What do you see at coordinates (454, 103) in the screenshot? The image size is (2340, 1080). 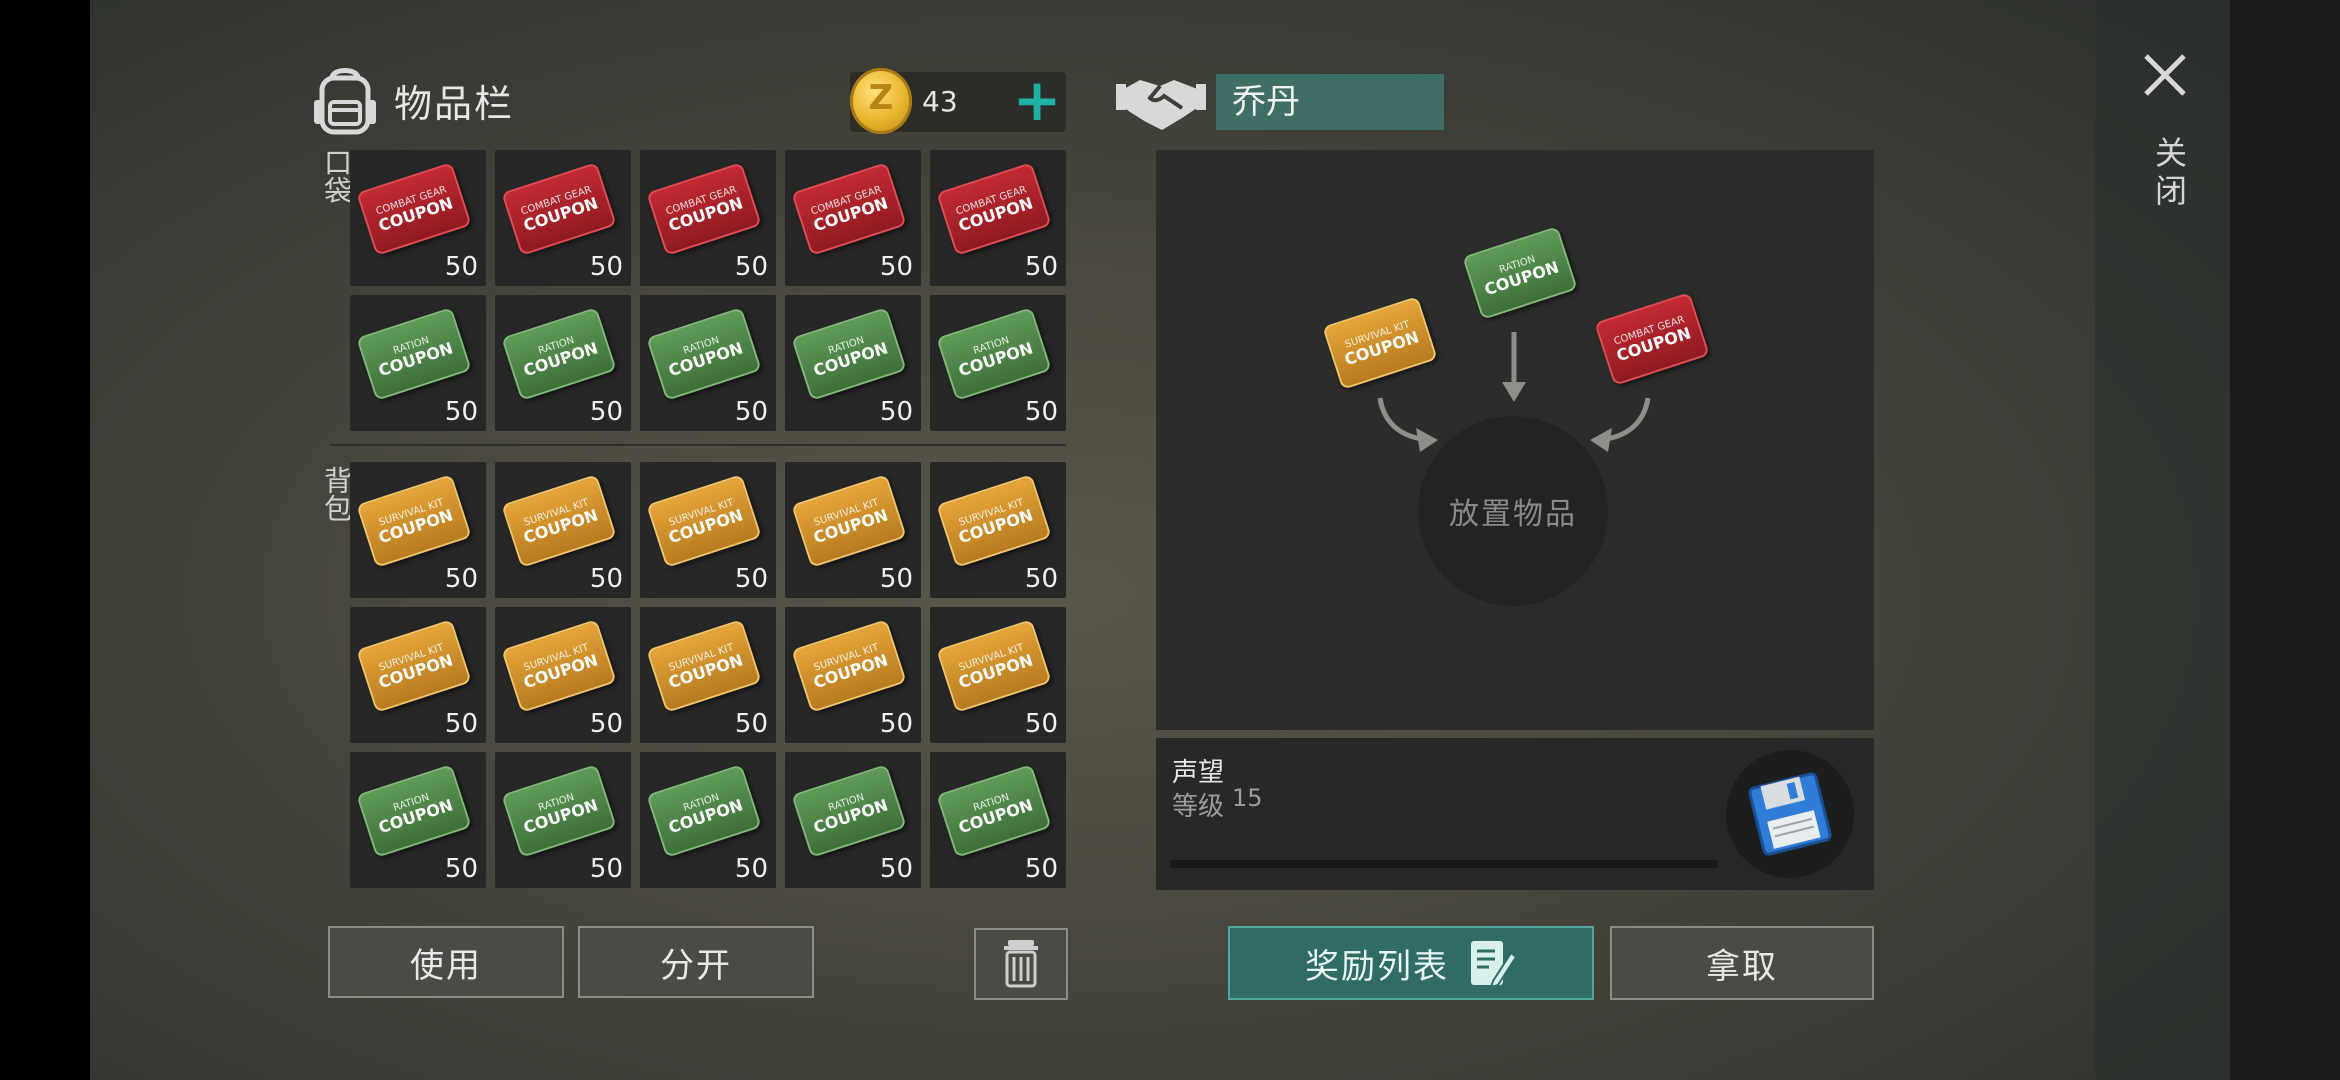 I see `inventory-title: 物品栏` at bounding box center [454, 103].